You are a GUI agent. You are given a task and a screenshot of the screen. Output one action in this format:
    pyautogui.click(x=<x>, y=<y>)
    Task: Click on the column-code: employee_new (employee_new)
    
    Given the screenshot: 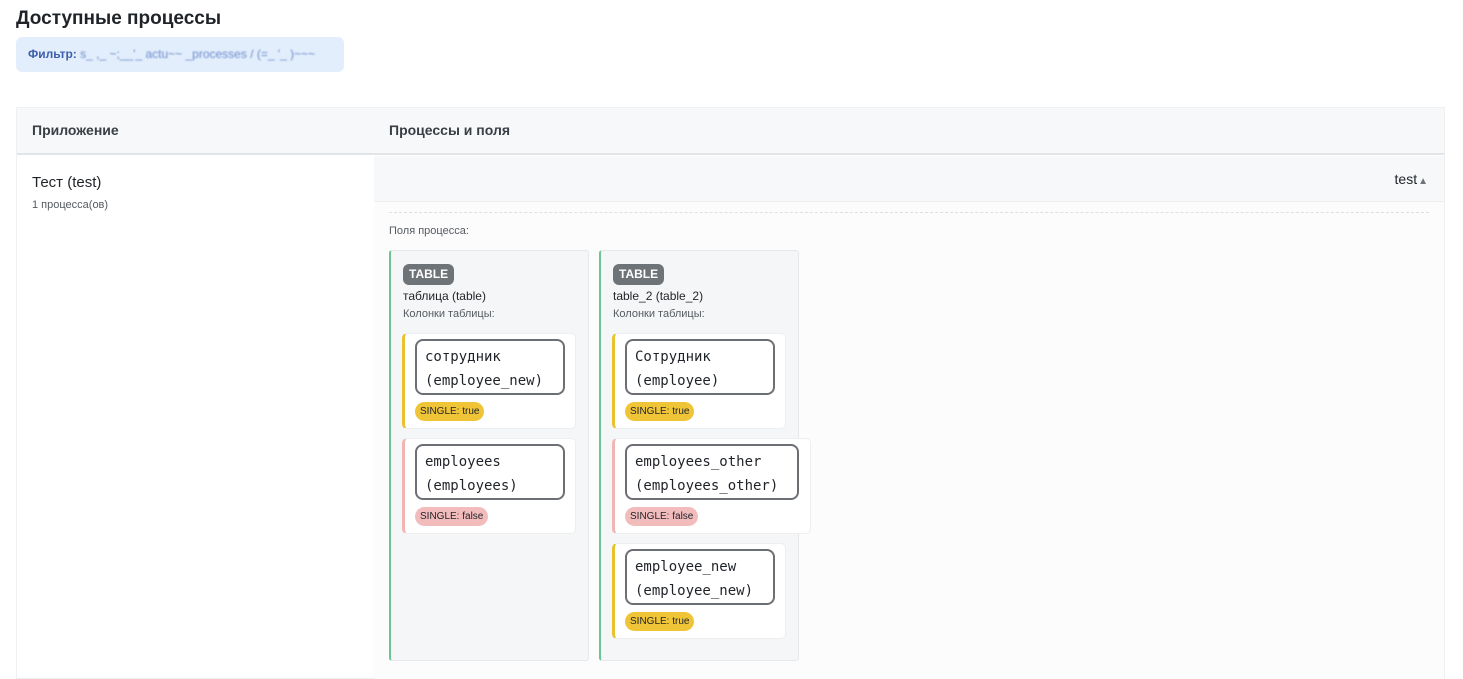 What is the action you would take?
    pyautogui.click(x=700, y=577)
    